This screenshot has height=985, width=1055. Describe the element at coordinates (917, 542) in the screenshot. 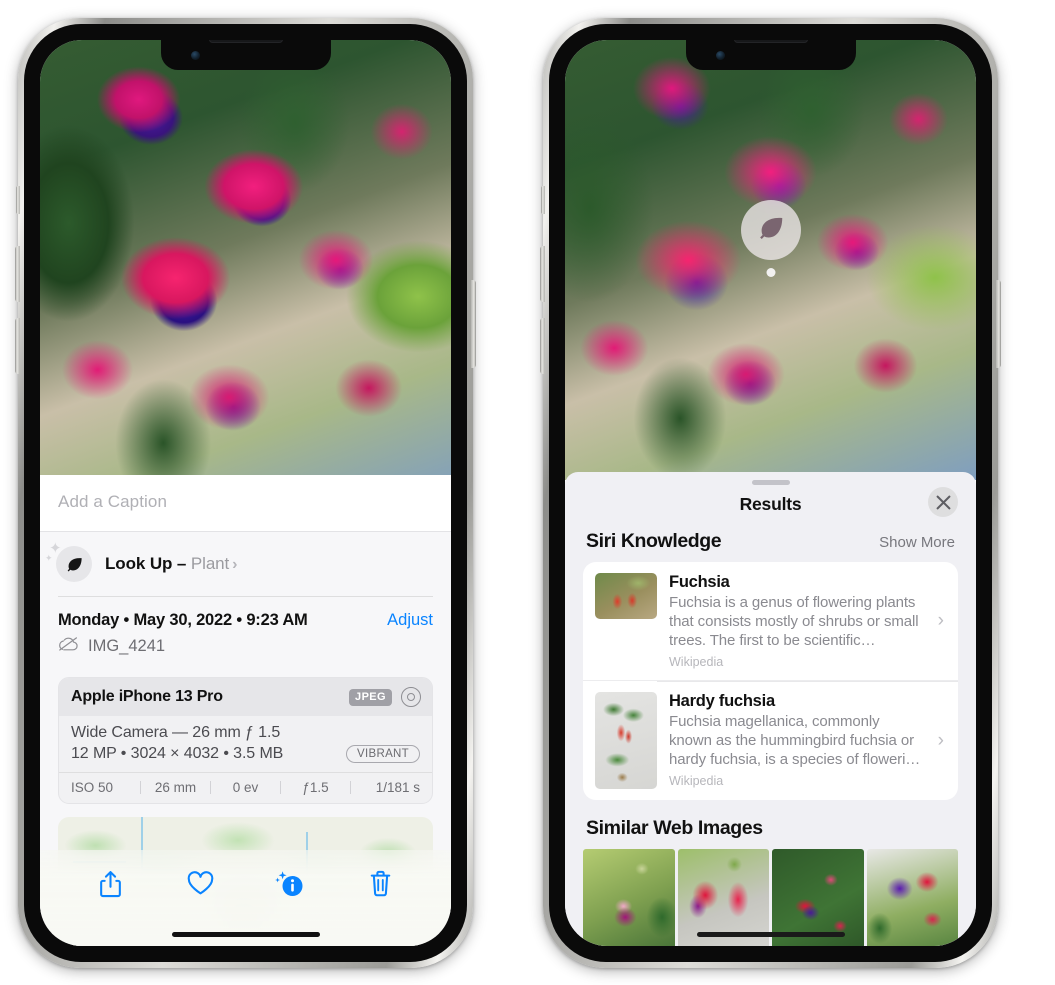

I see `show-more-button: Show More` at that location.